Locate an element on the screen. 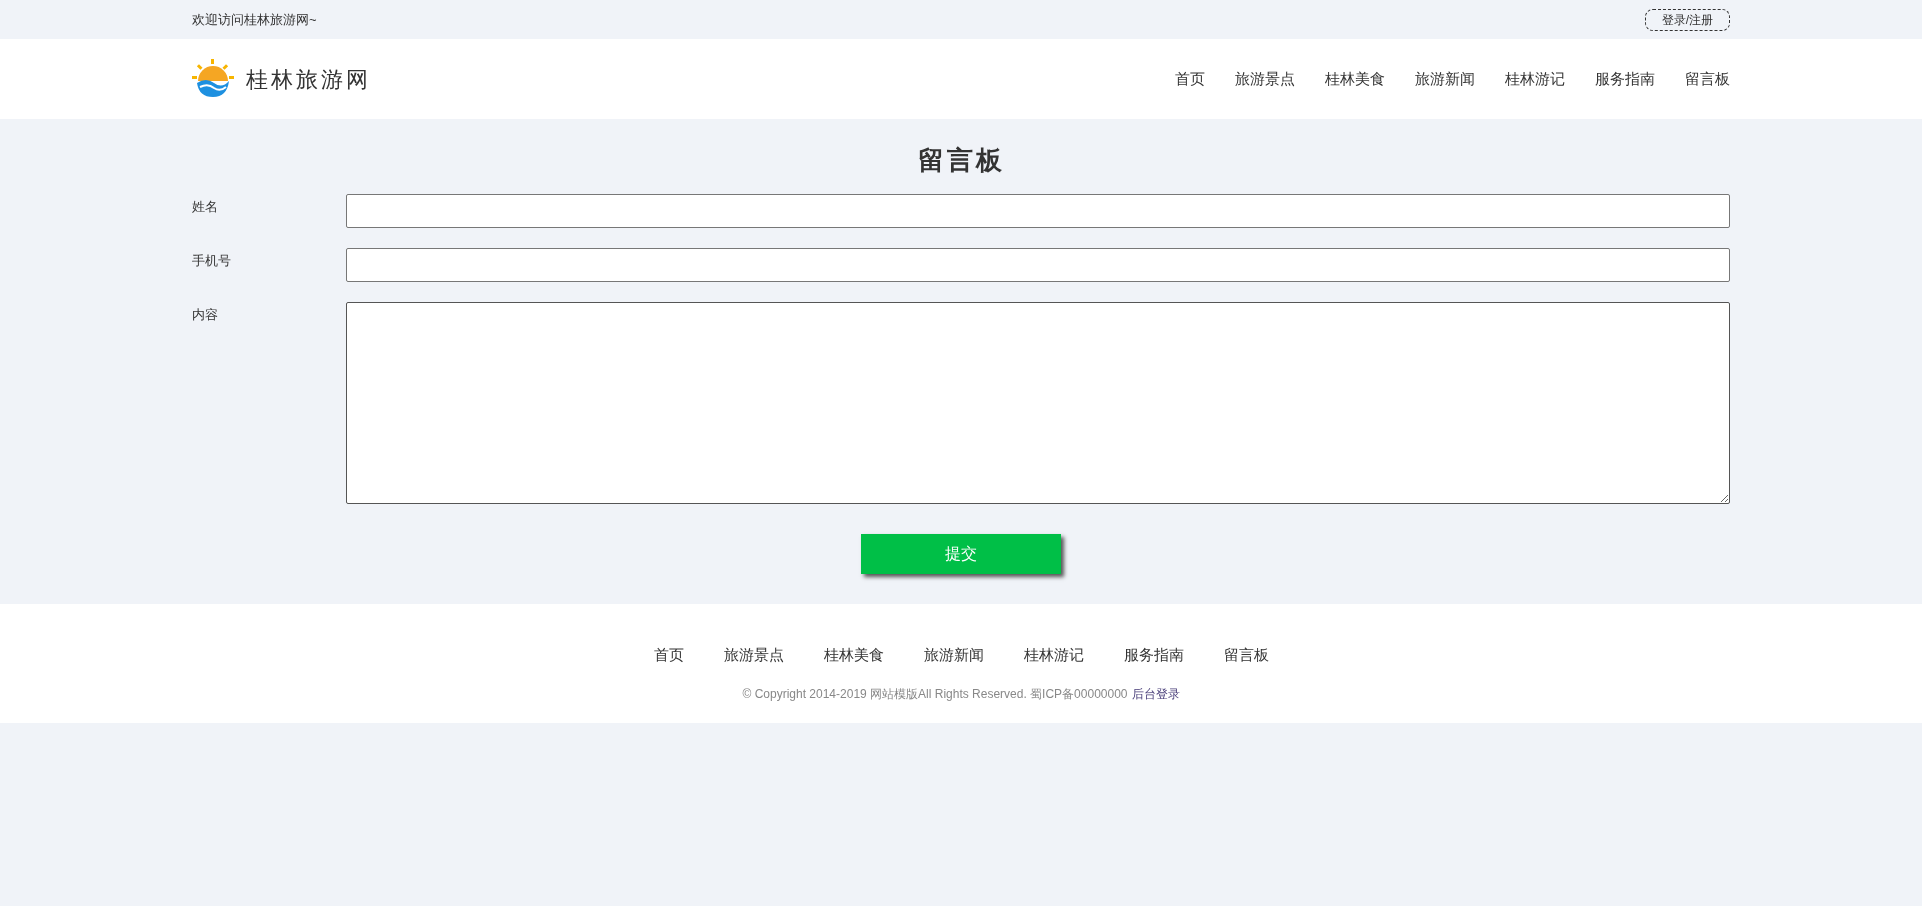 The image size is (1922, 906). footer-nav-link: 旅游新闻 is located at coordinates (953, 655).